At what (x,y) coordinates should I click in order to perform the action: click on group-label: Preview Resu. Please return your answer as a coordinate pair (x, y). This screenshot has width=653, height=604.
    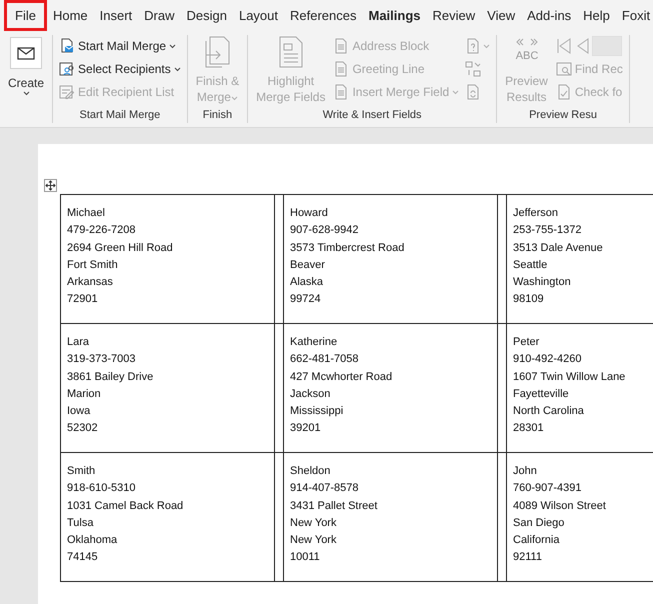
    Looking at the image, I should click on (563, 116).